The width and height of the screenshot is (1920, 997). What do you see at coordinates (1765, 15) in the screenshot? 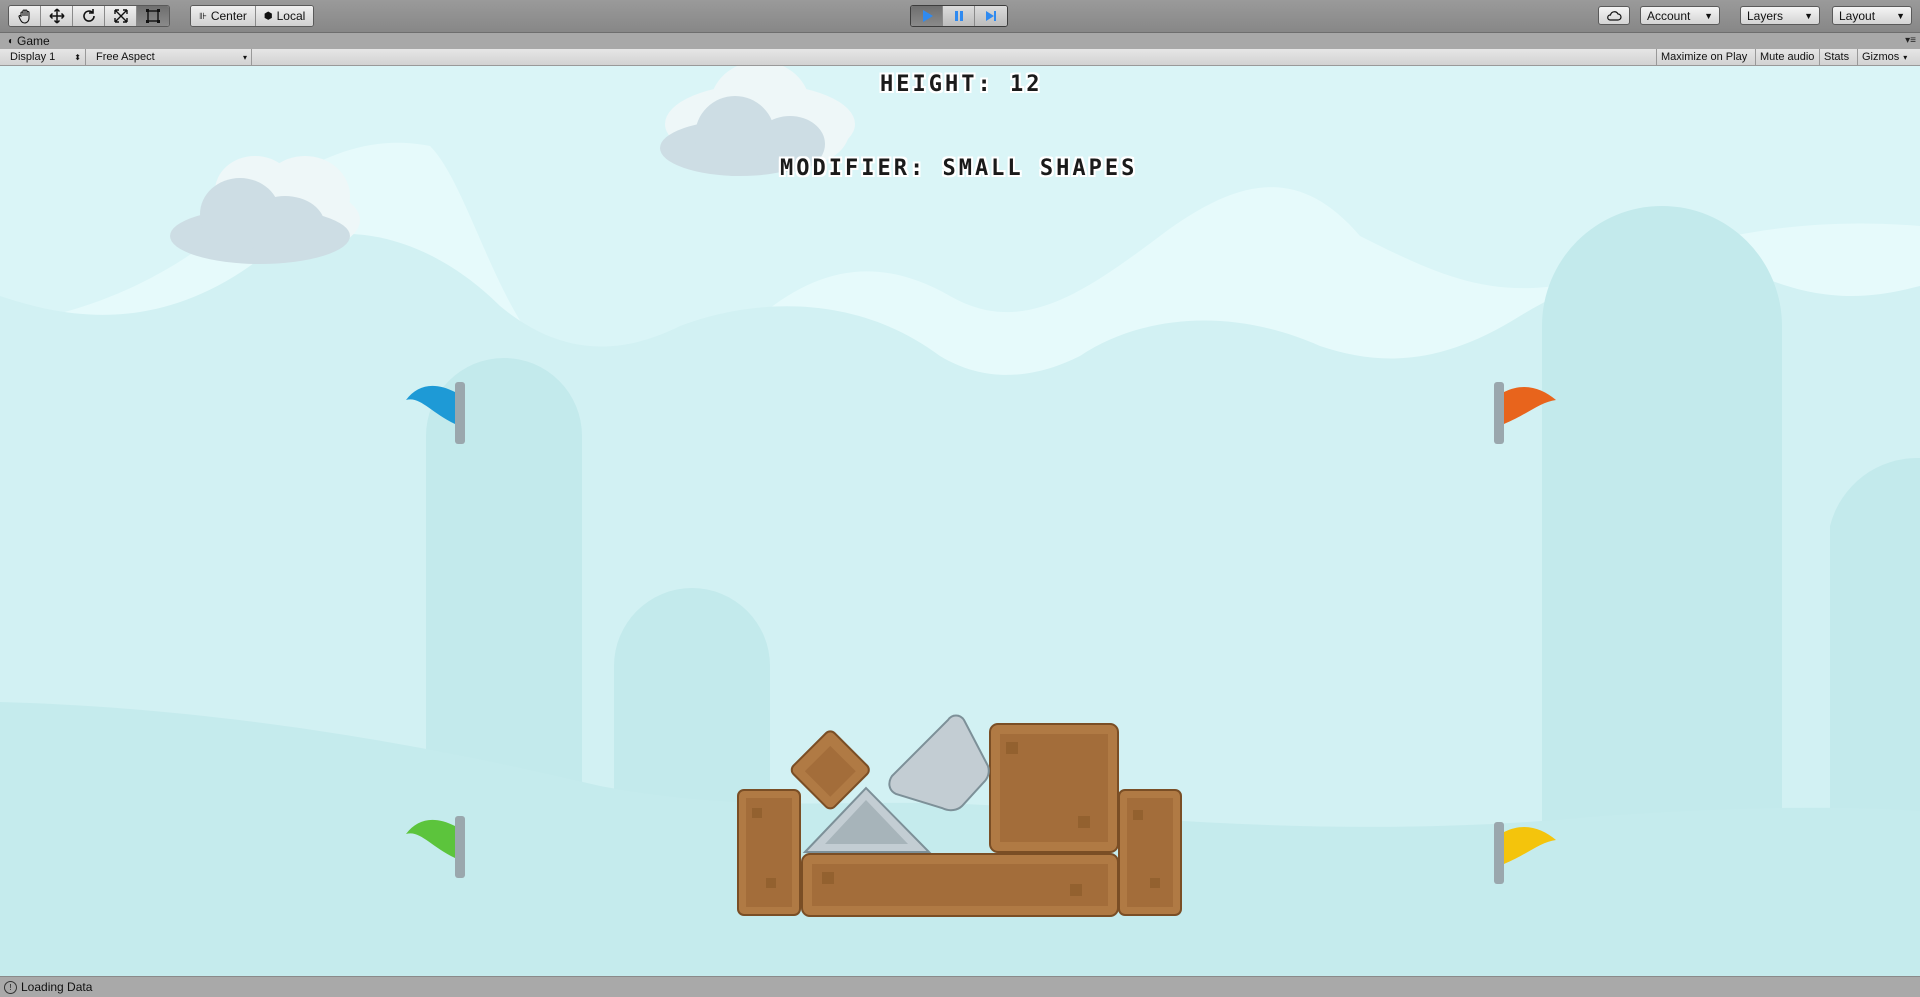
I see `layers-label: Layers` at bounding box center [1765, 15].